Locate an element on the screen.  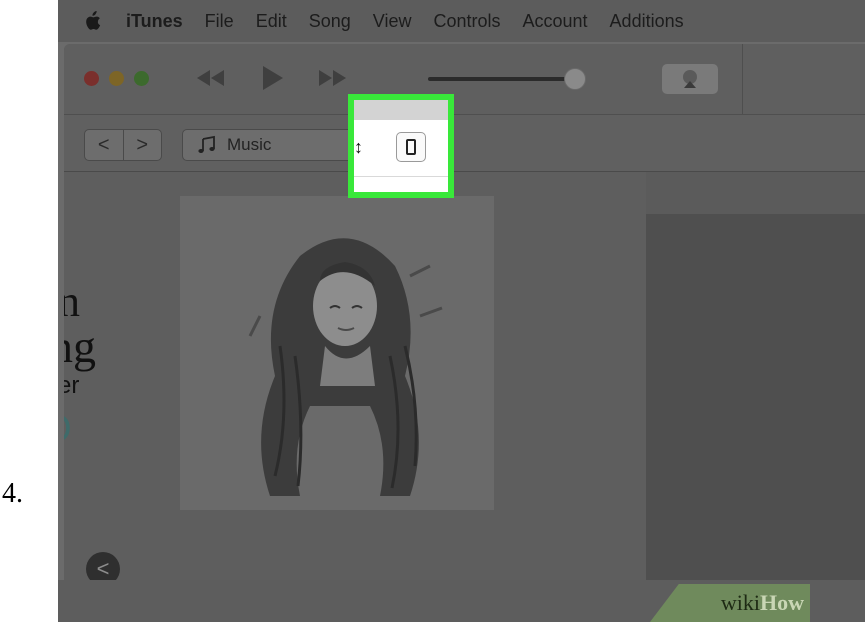
history-buttons: < > is located at coordinates (123, 145).